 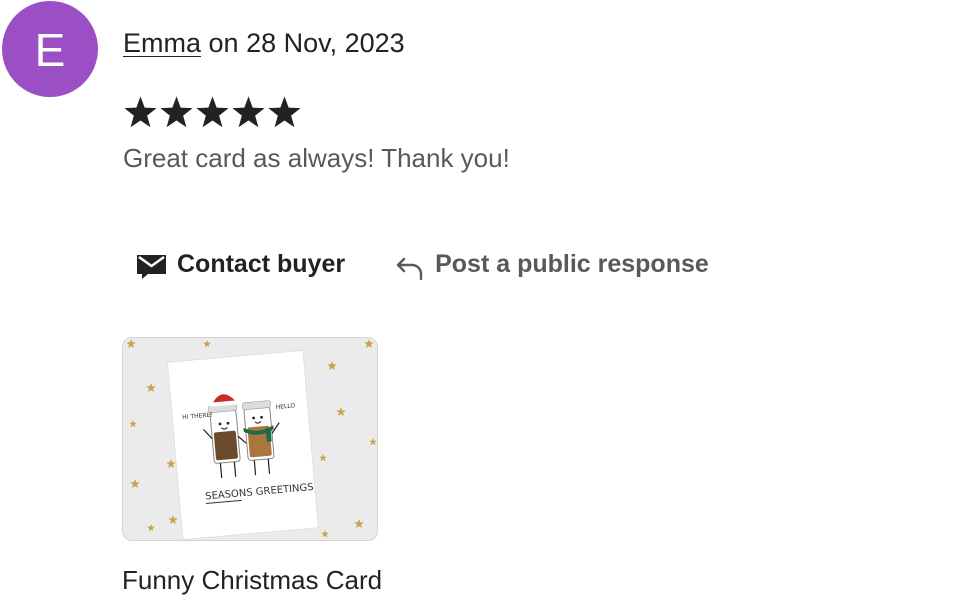 I want to click on contact-buyer-label: Contact buyer, so click(x=261, y=263).